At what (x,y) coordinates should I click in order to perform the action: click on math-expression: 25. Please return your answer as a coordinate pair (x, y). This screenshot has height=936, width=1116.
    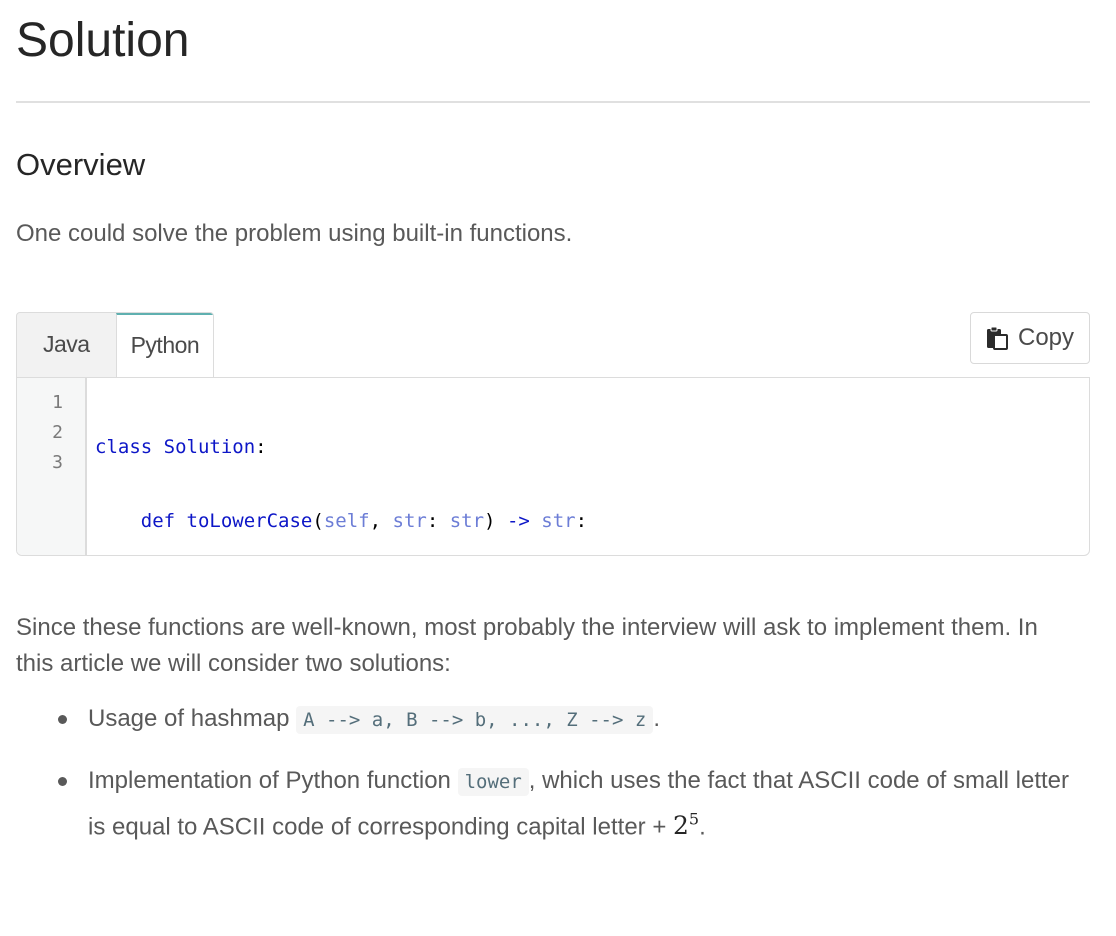
    Looking at the image, I should click on (686, 825).